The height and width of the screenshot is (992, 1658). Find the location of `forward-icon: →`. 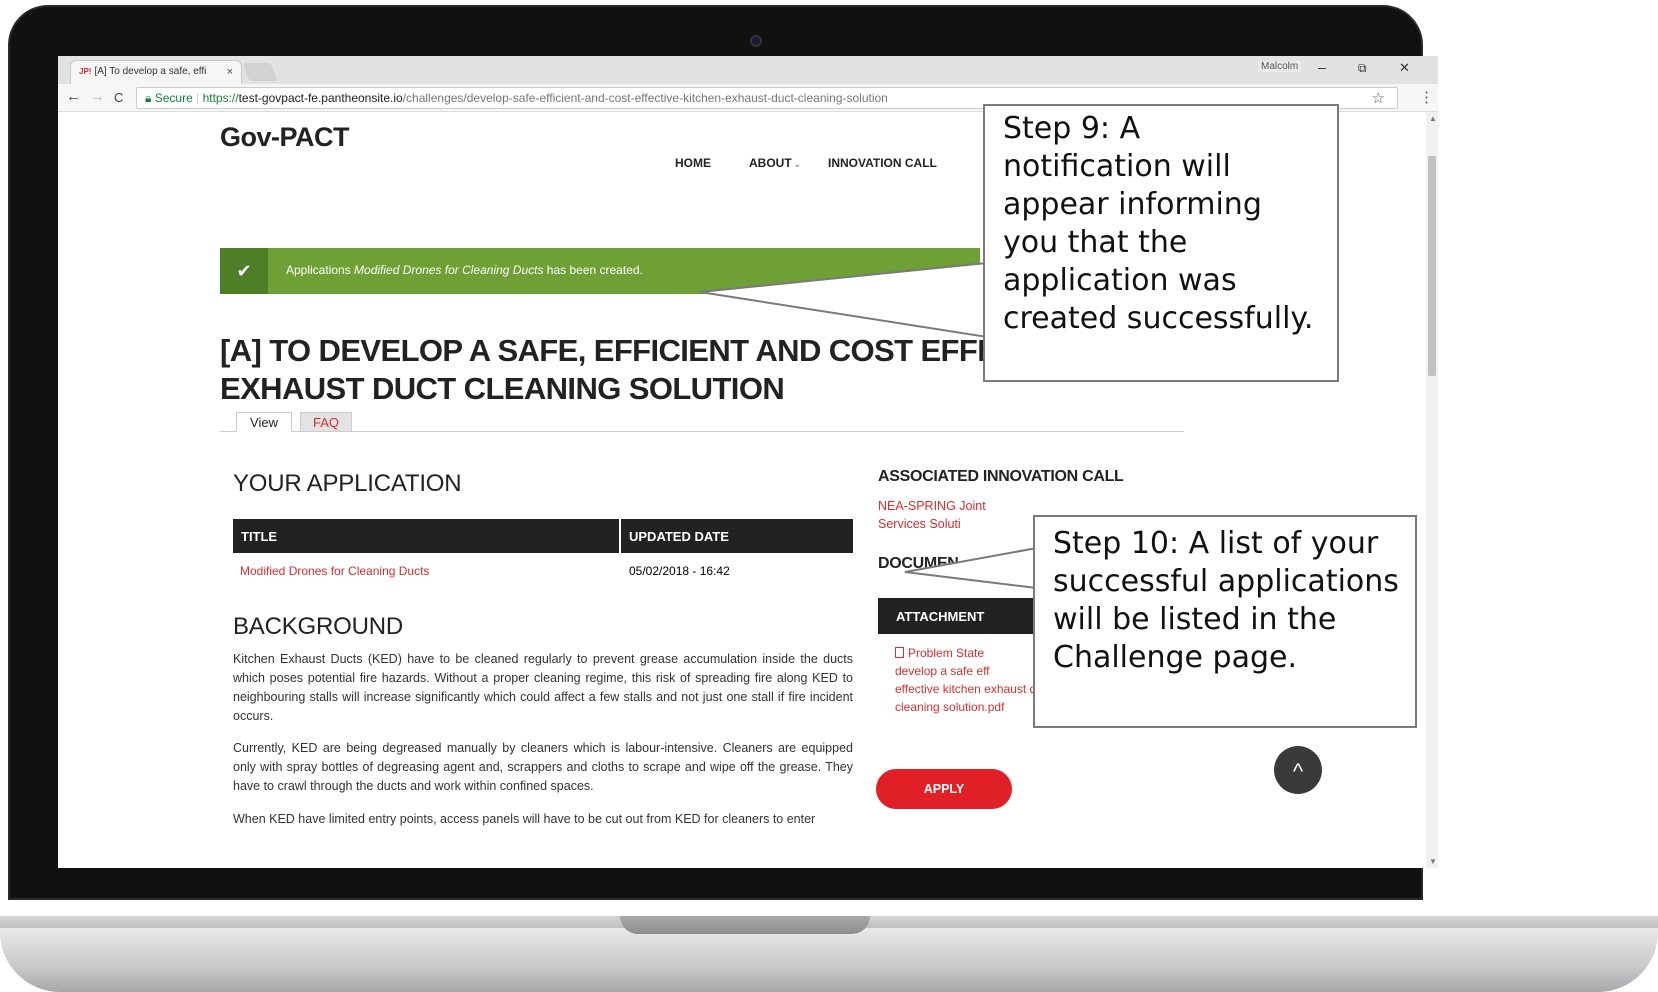

forward-icon: → is located at coordinates (97, 96).